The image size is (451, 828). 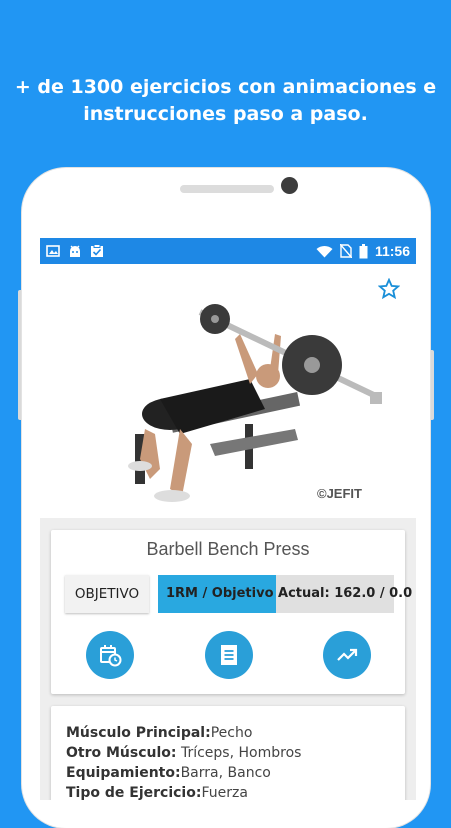 What do you see at coordinates (53, 251) in the screenshot?
I see `image-icon` at bounding box center [53, 251].